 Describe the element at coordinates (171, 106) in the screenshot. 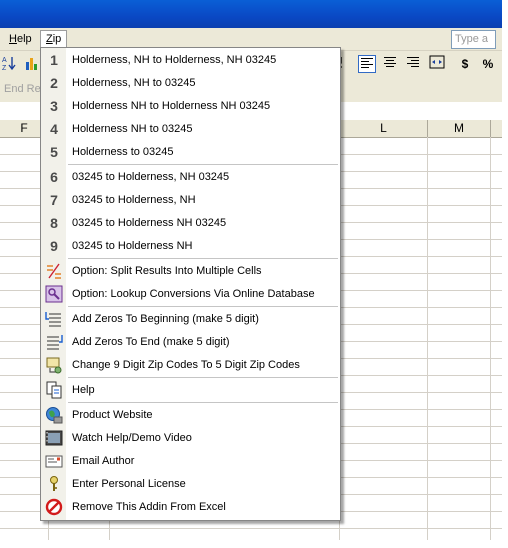

I see `menu-item-label: Holderness NH to Holderness NH 03245` at that location.